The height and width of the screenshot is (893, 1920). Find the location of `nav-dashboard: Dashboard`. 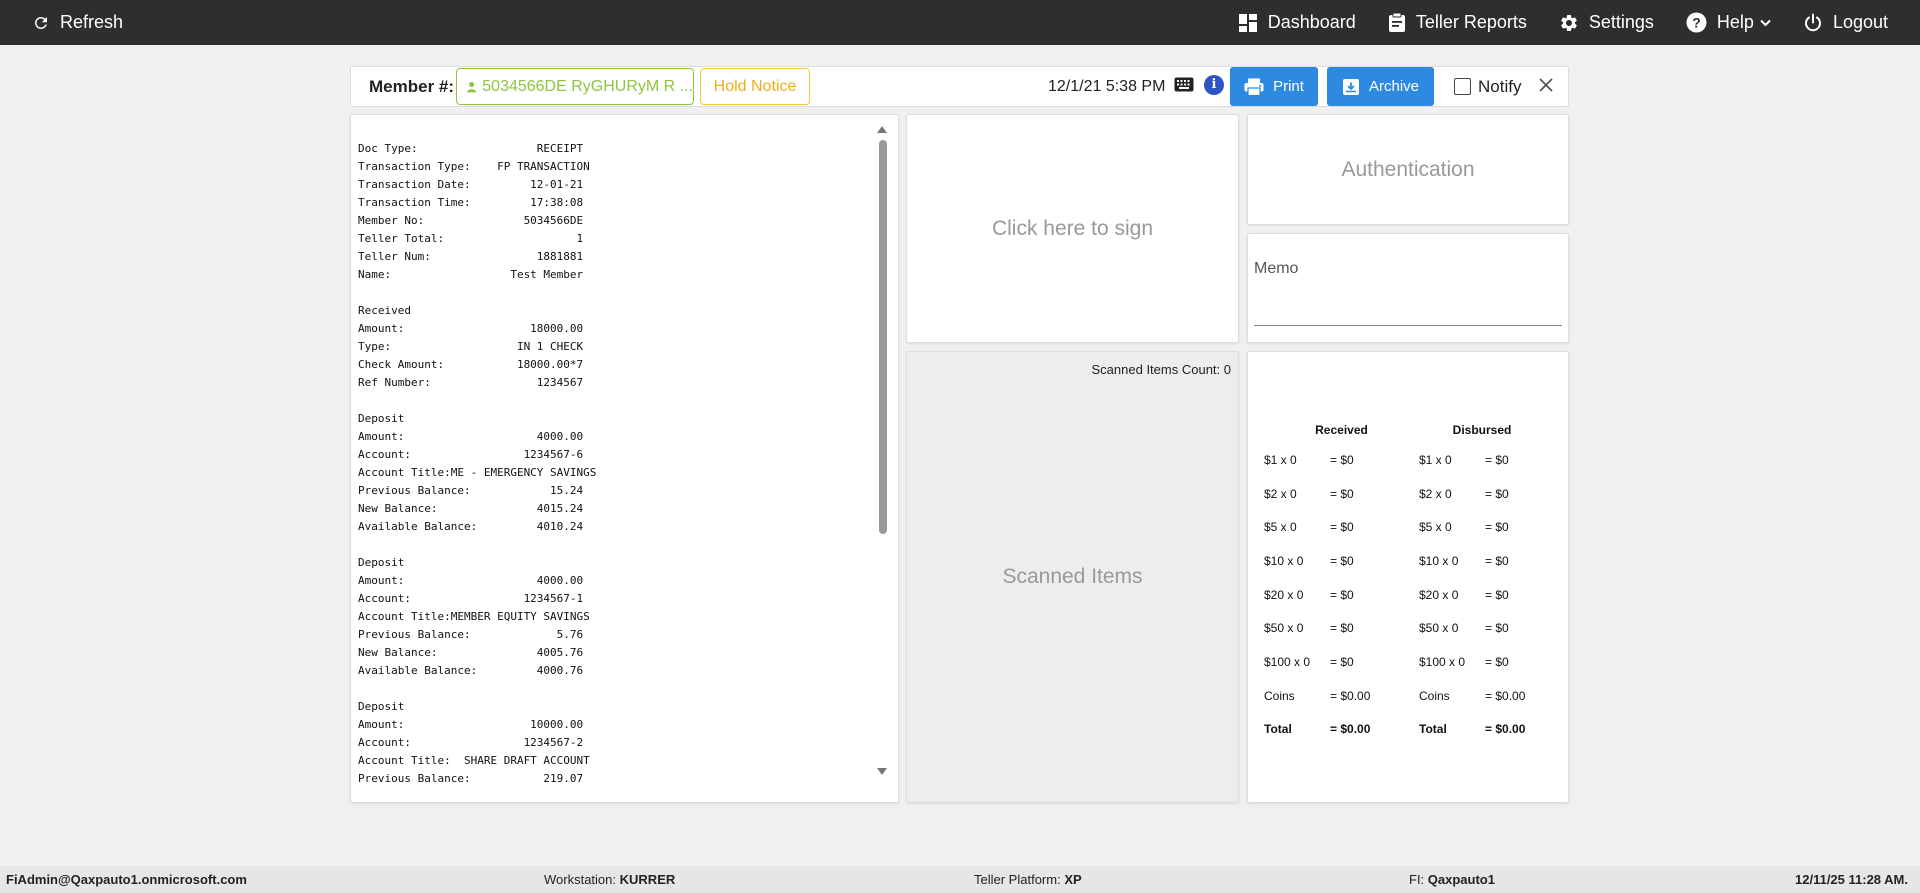

nav-dashboard: Dashboard is located at coordinates (1297, 22).